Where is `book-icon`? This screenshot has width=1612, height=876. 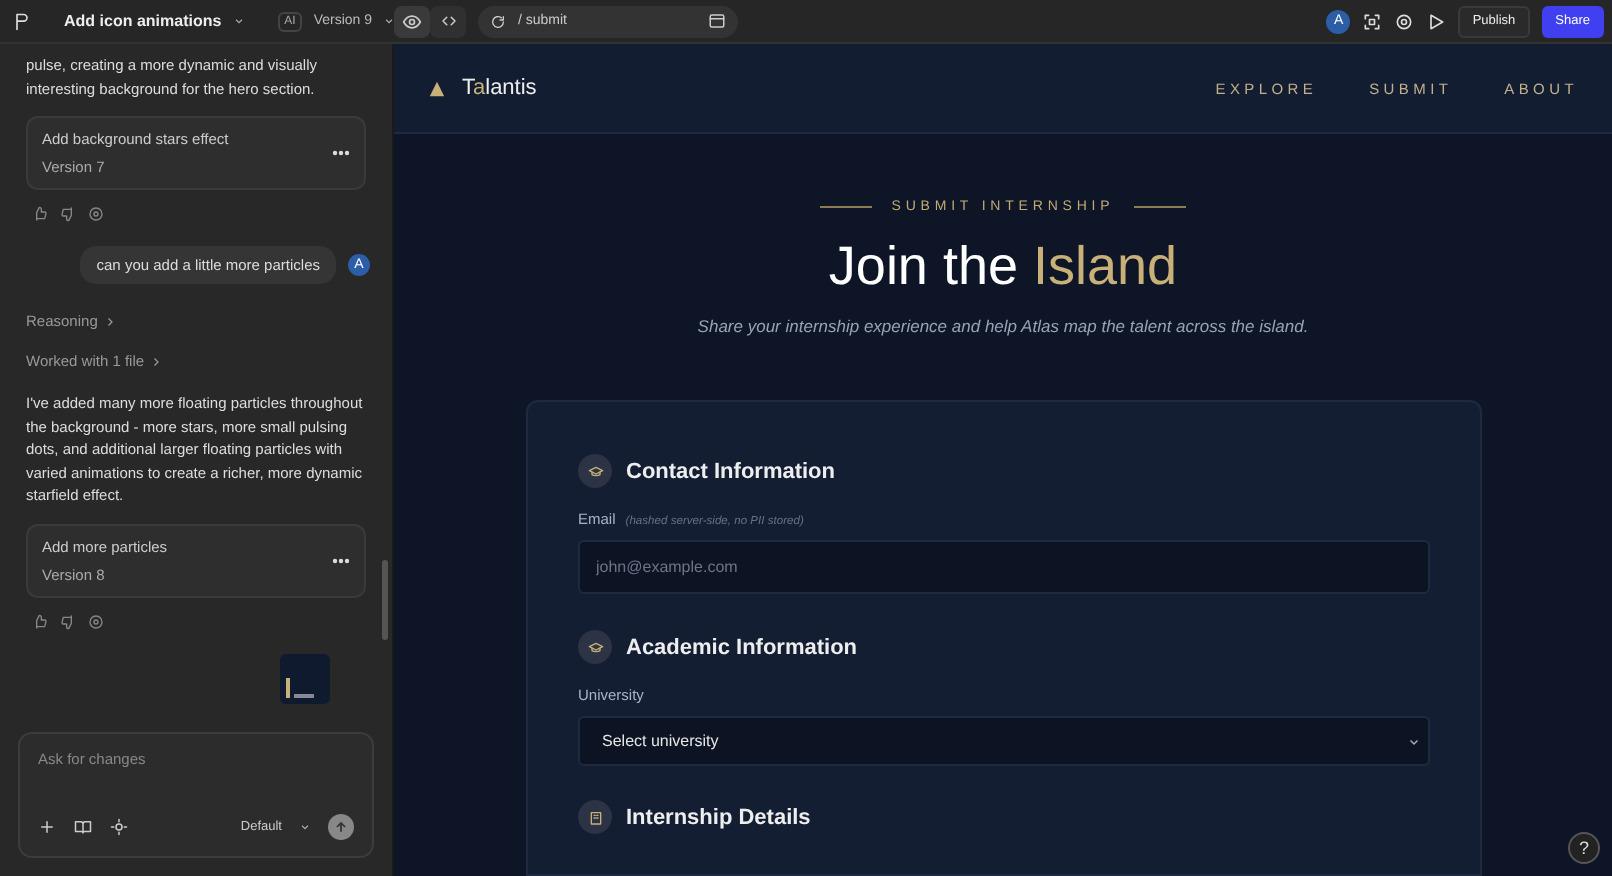 book-icon is located at coordinates (83, 827).